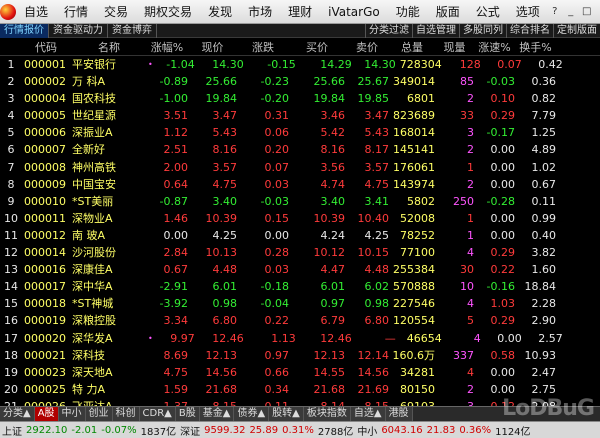  Describe the element at coordinates (535, 47) in the screenshot. I see `col-header-turnover: 换手%` at that location.